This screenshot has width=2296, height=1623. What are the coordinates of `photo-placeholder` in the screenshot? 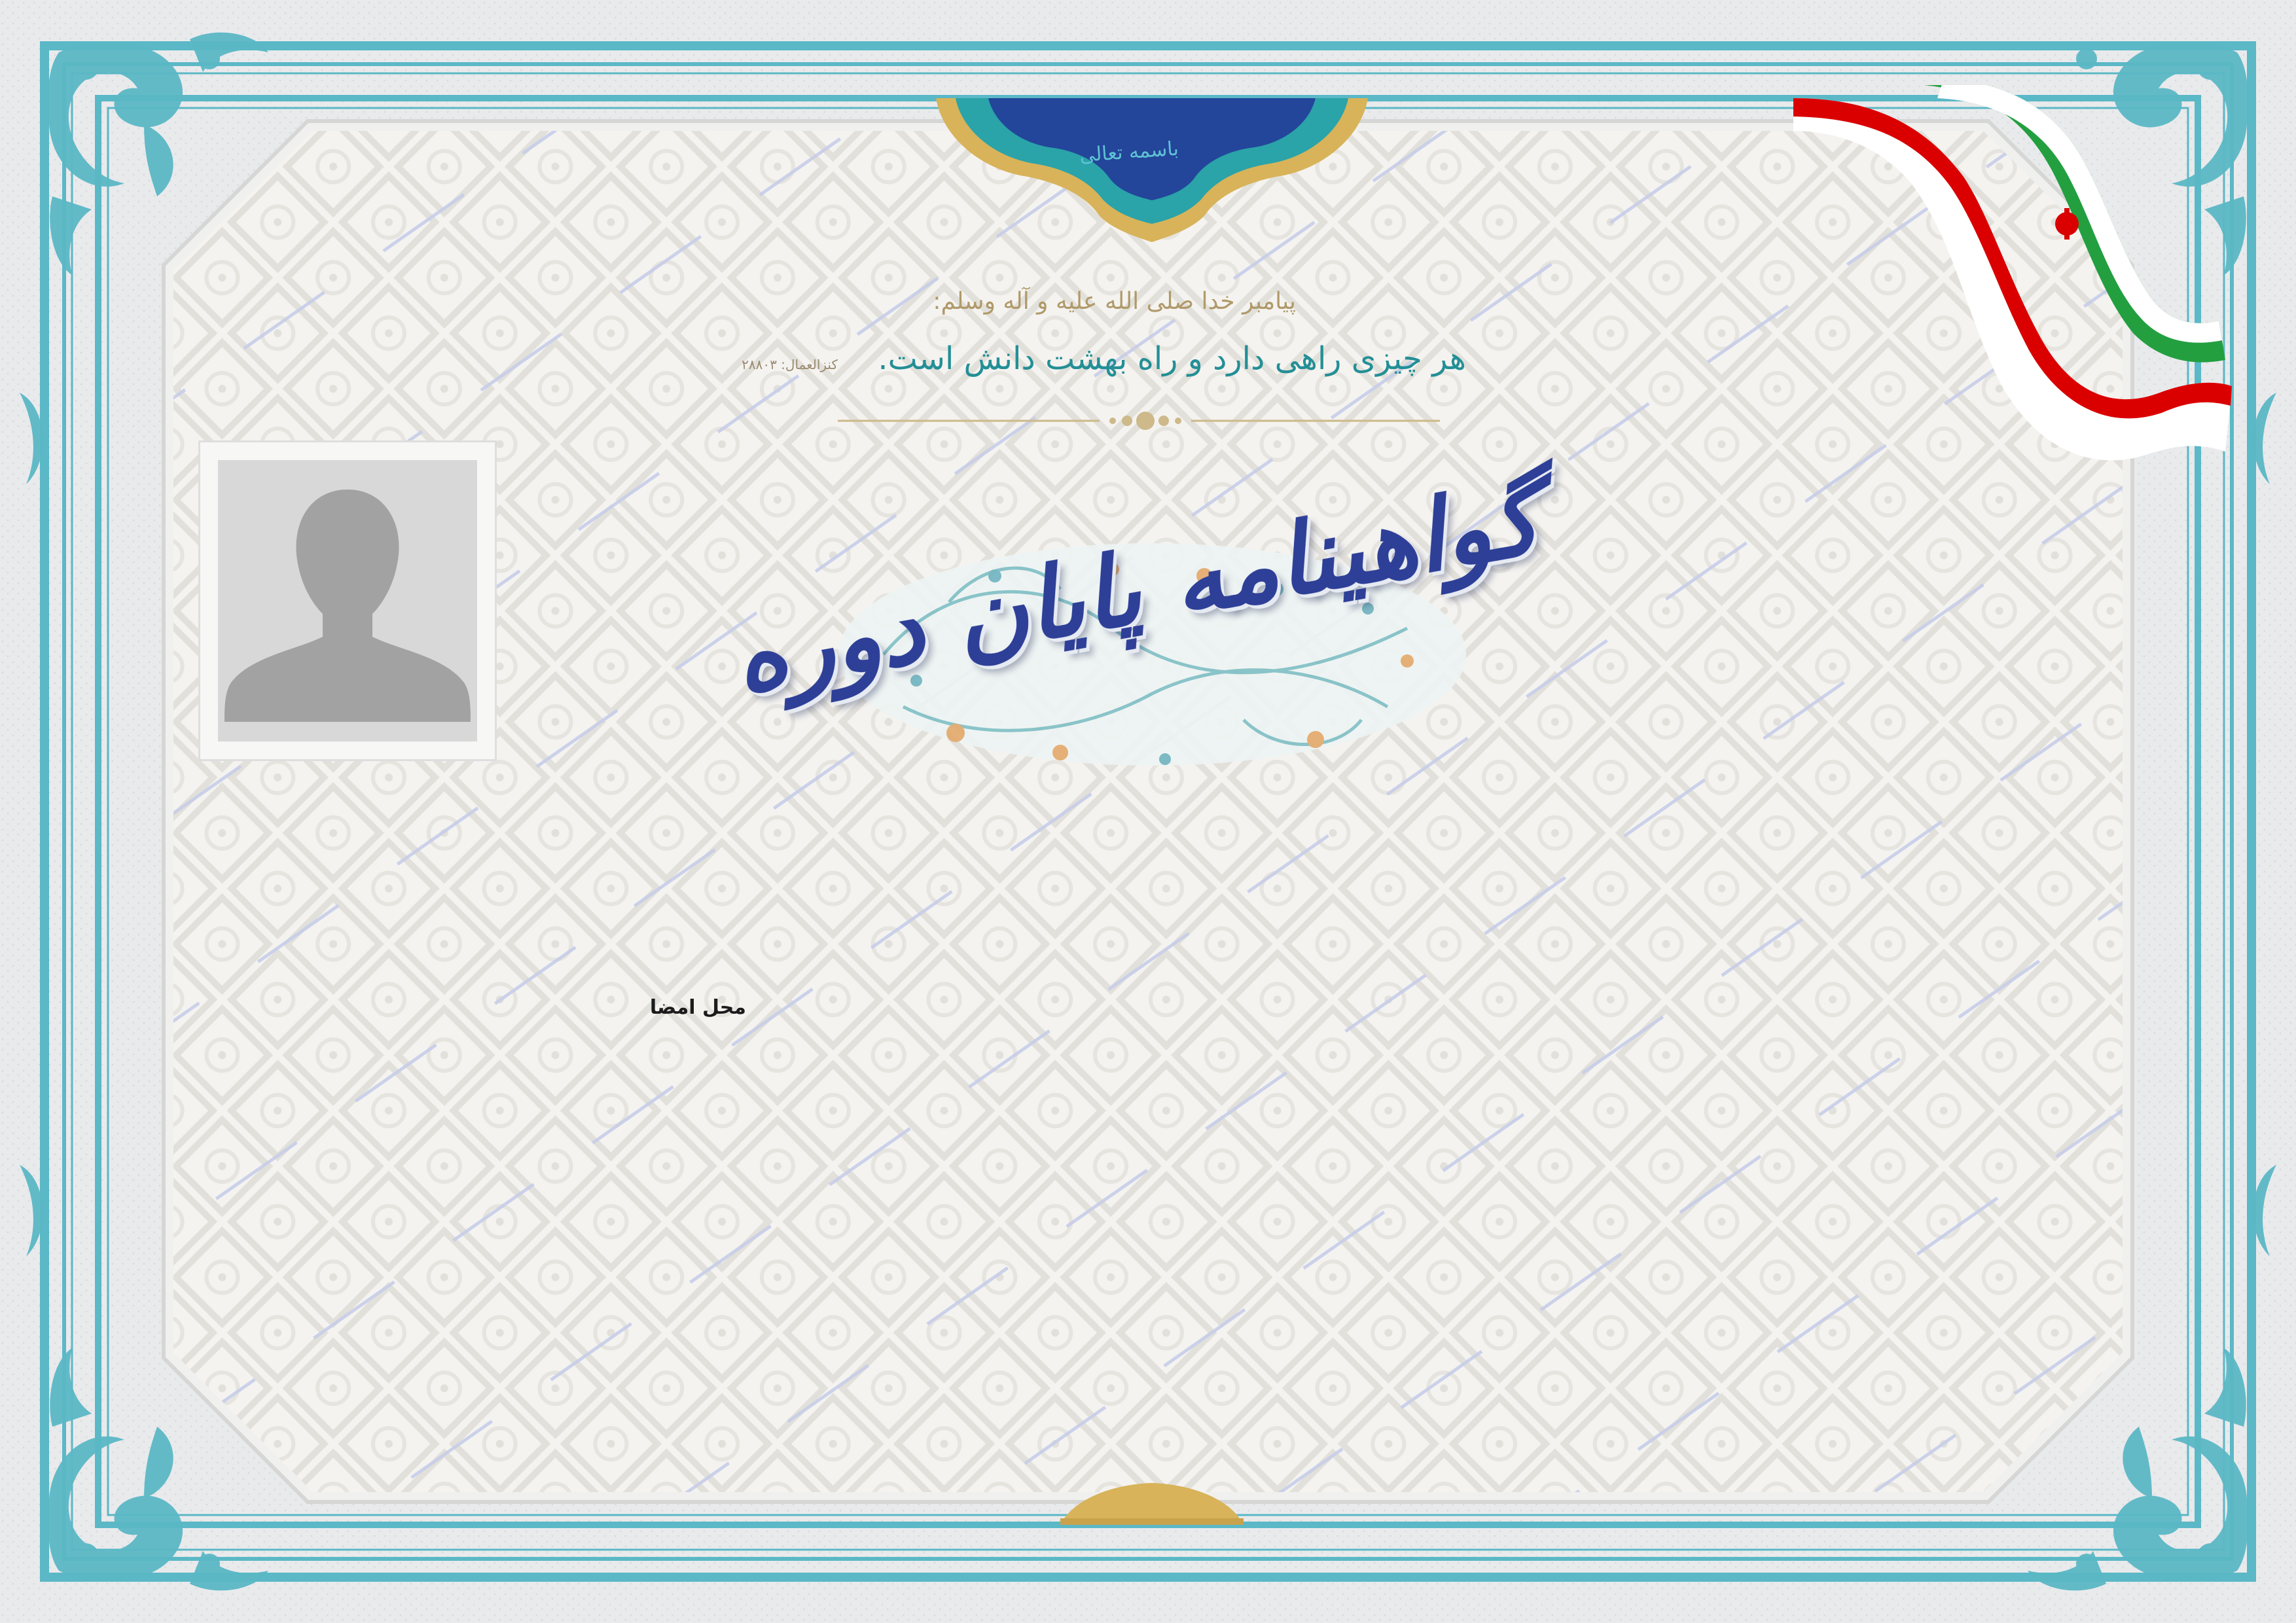 It's located at (347, 600).